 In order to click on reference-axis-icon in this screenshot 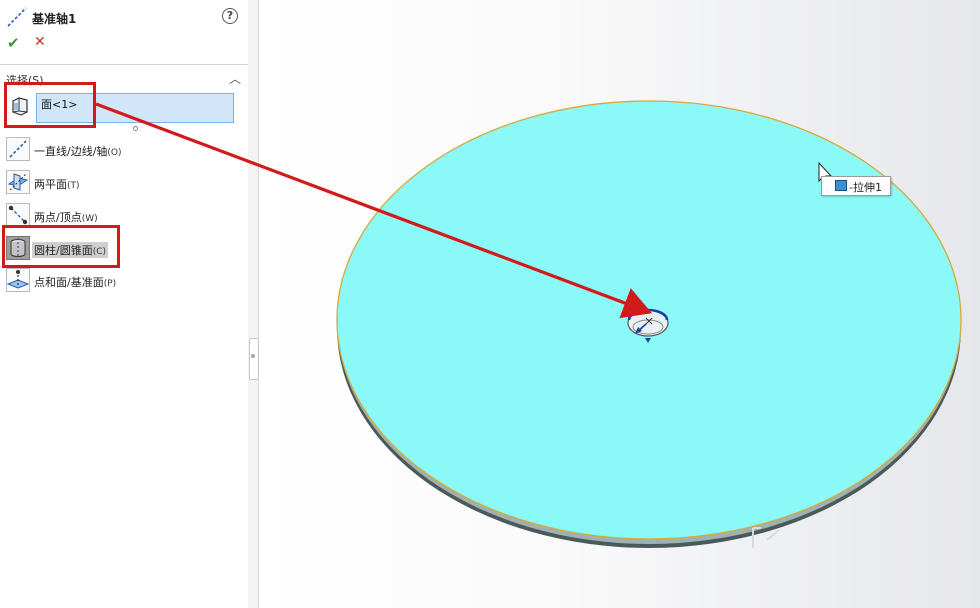, I will do `click(17, 17)`.